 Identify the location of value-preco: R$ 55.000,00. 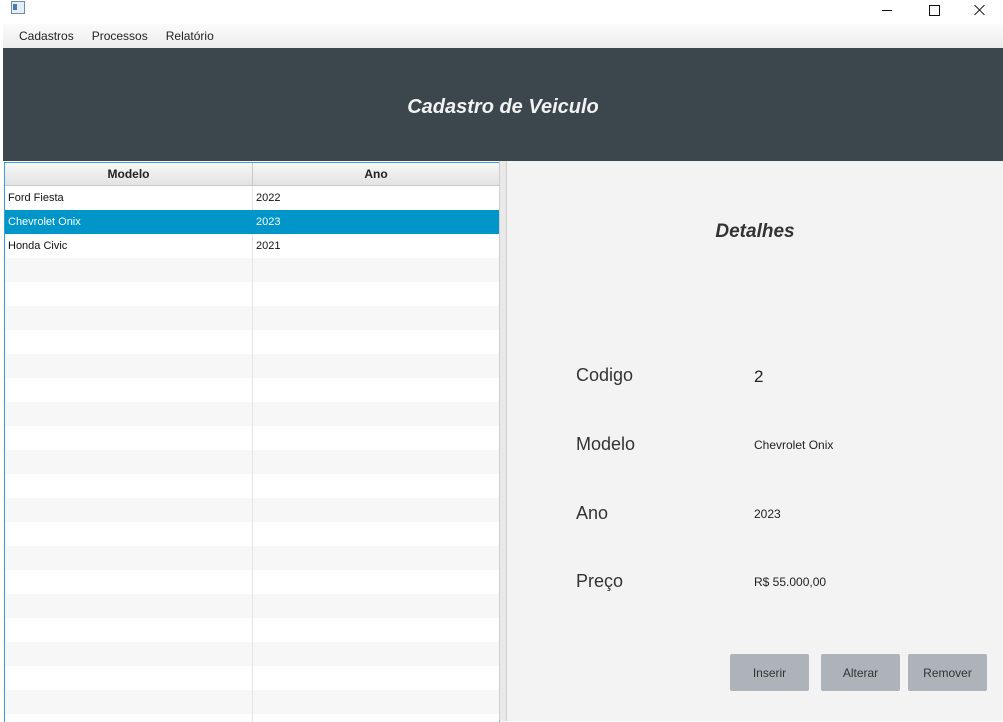
(790, 582).